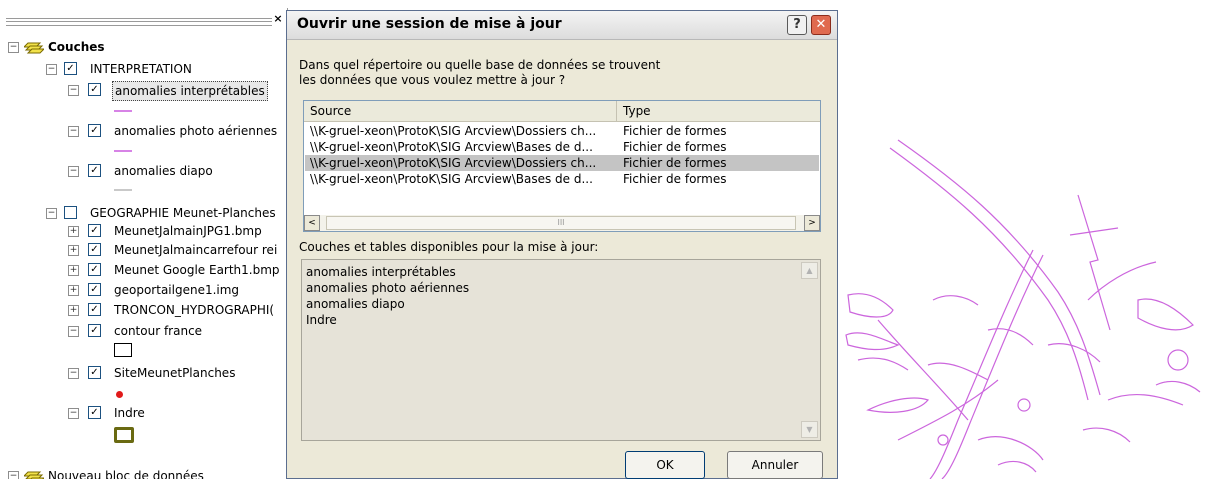 The width and height of the screenshot is (1208, 482). Describe the element at coordinates (143, 91) in the screenshot. I see `layer-anomalies-interpretables: − ✓ anomalies interprétables` at that location.